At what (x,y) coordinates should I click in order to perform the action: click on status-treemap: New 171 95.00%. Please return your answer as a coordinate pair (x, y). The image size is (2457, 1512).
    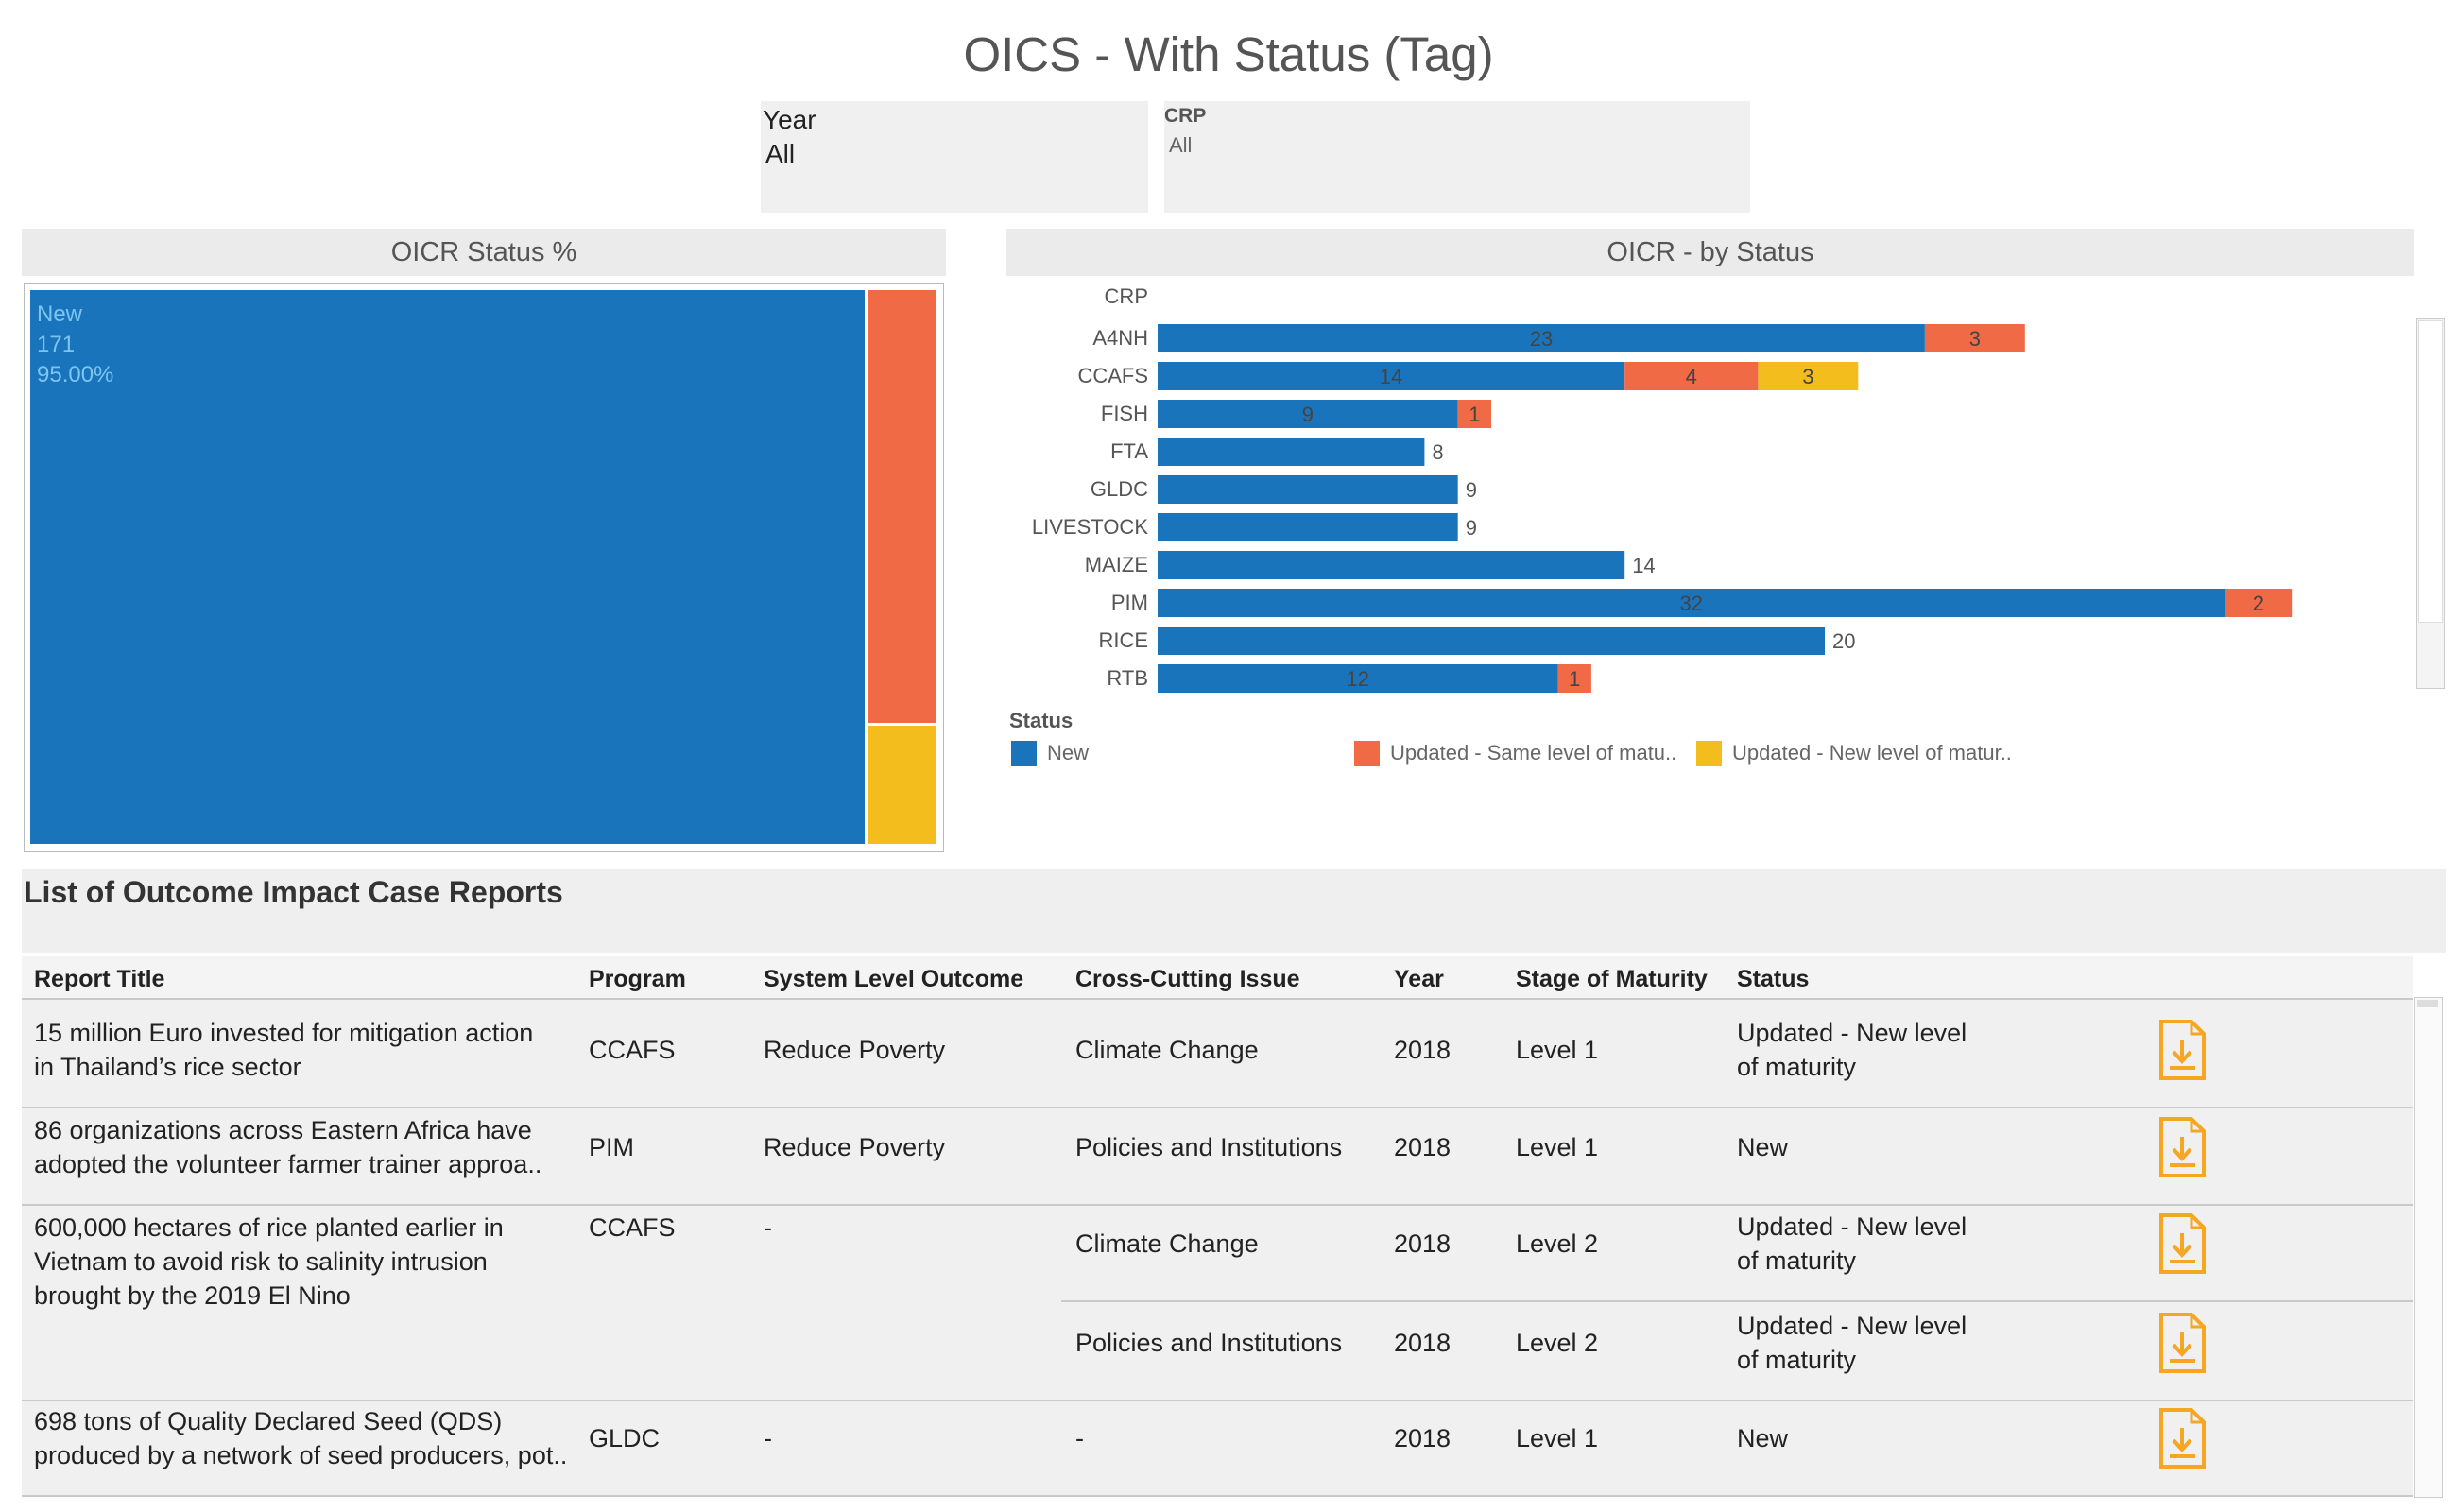
    Looking at the image, I should click on (484, 568).